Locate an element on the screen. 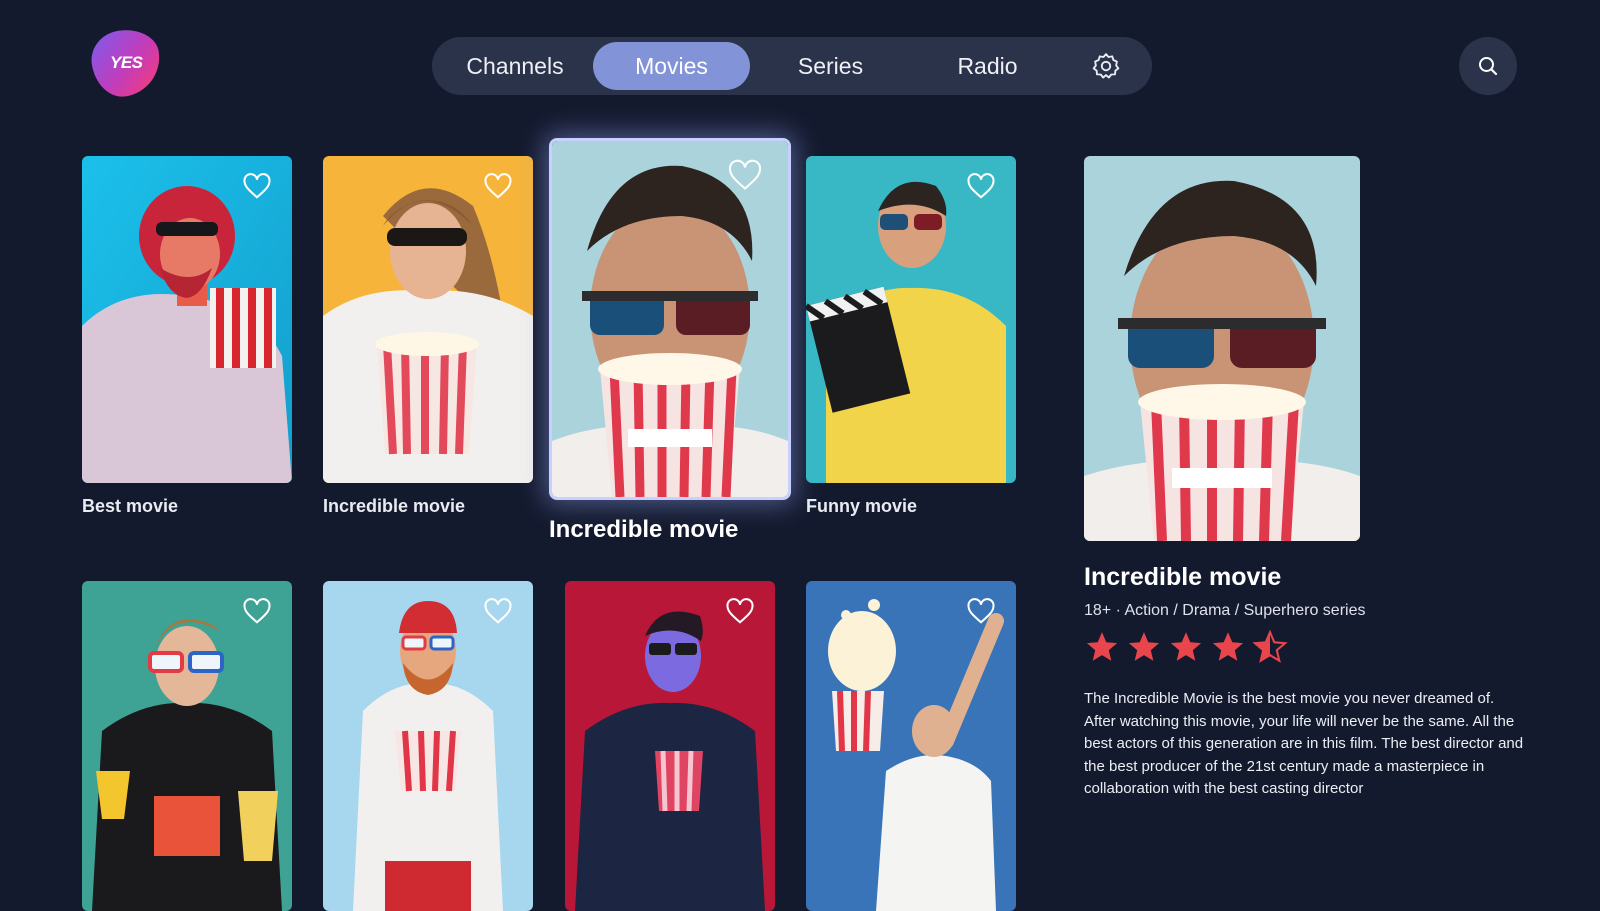 The height and width of the screenshot is (911, 1600). settings-button is located at coordinates (1106, 66).